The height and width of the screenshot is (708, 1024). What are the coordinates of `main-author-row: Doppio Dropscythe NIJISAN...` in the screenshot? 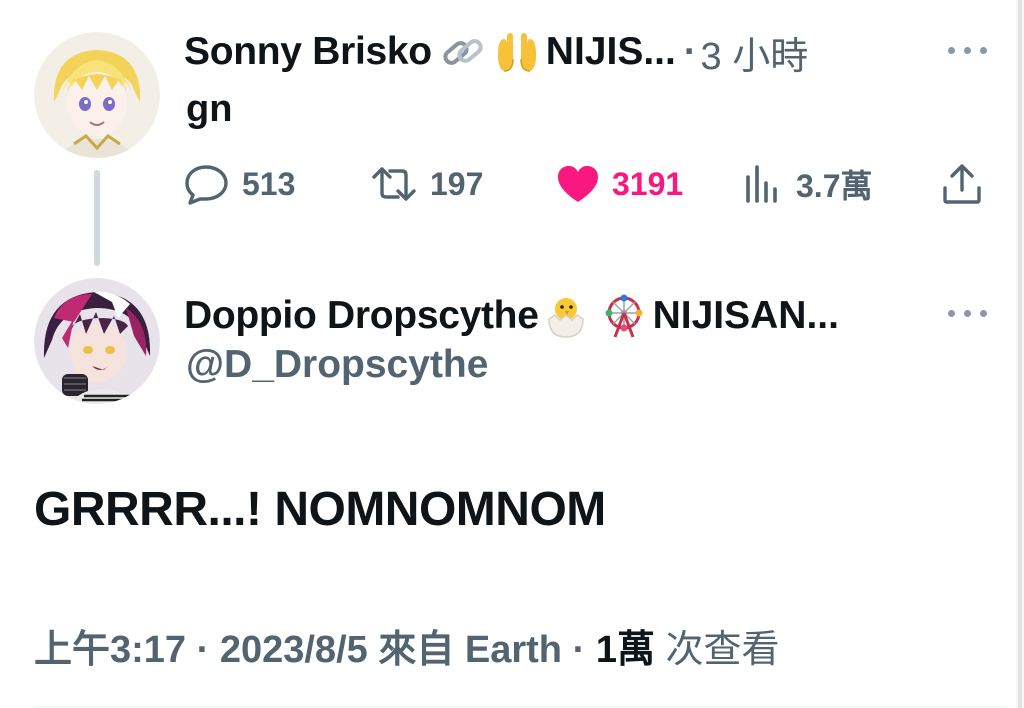 It's located at (511, 316).